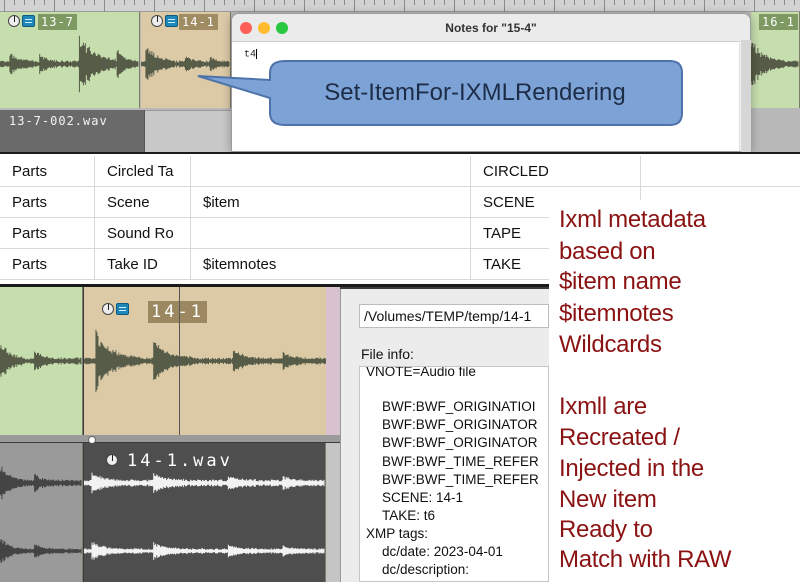 The width and height of the screenshot is (800, 582). What do you see at coordinates (421, 372) in the screenshot?
I see `info-line: VNOTE=Audio file` at bounding box center [421, 372].